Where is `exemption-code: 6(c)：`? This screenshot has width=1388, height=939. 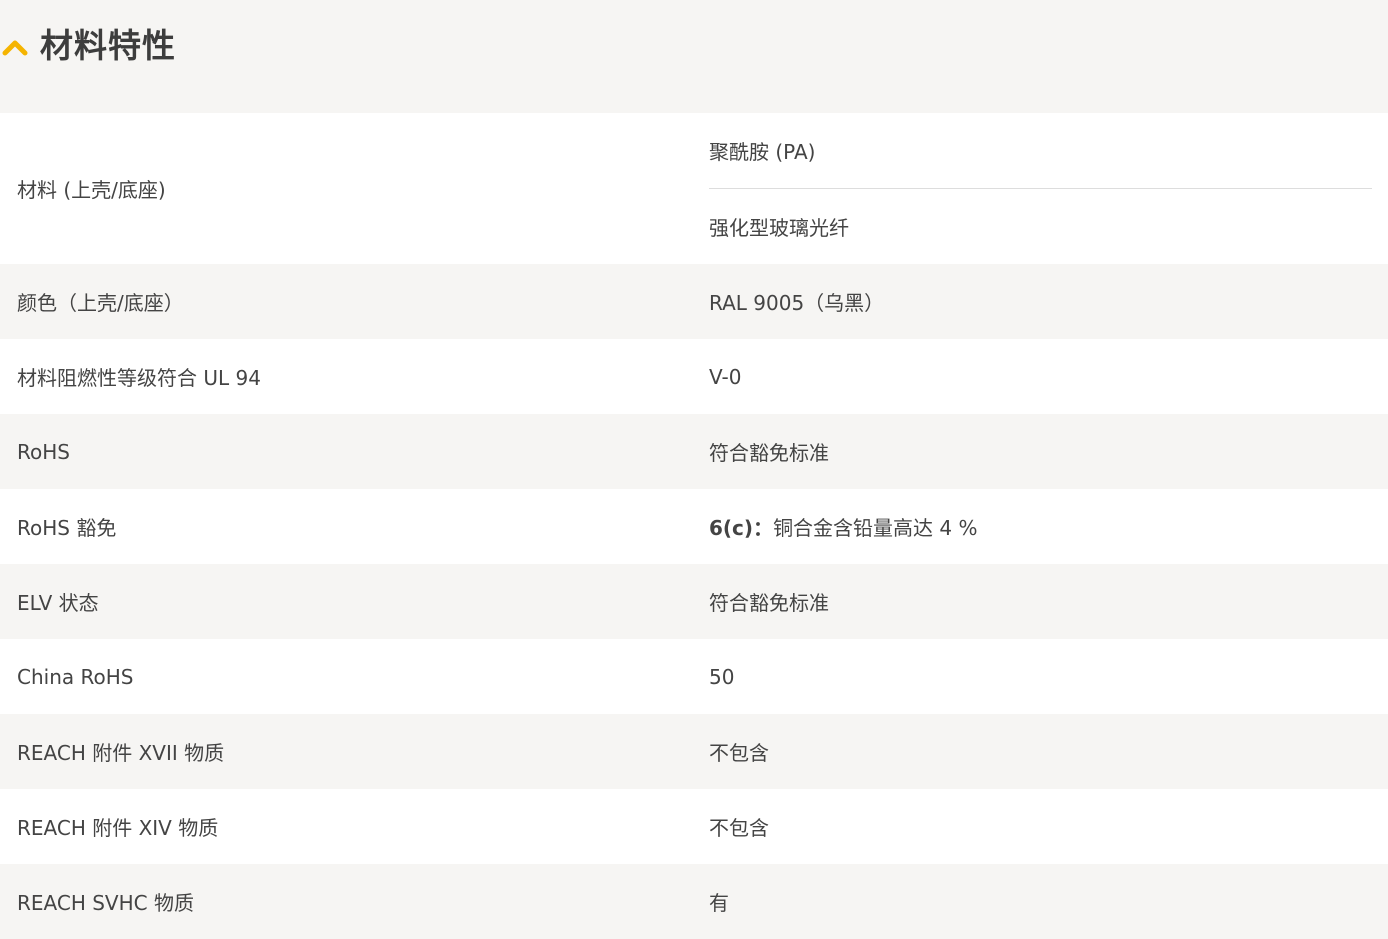 exemption-code: 6(c)： is located at coordinates (741, 528).